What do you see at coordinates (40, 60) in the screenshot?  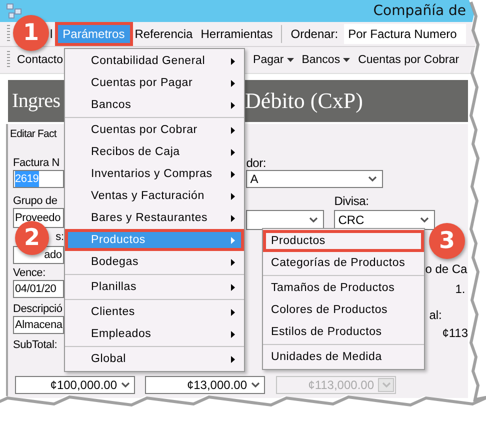 I see `toolbar-button: Contacto` at bounding box center [40, 60].